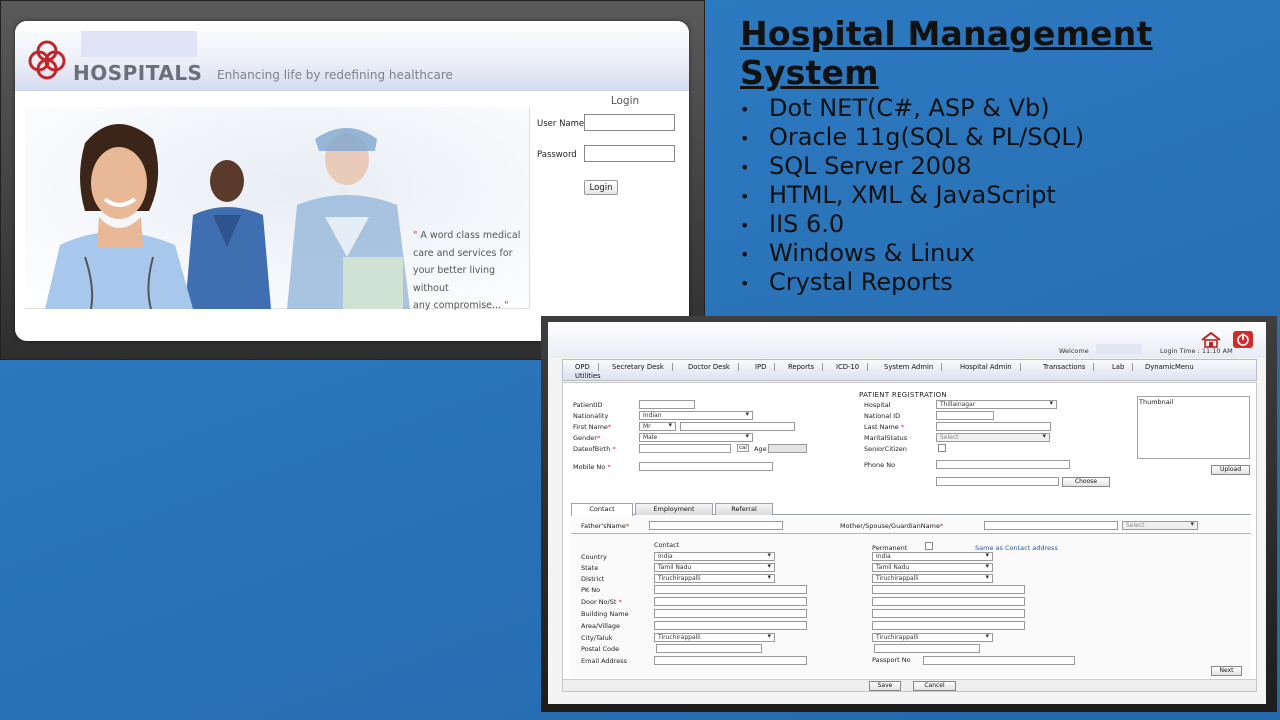 The height and width of the screenshot is (720, 1280). I want to click on pk-no-label: PK No, so click(591, 590).